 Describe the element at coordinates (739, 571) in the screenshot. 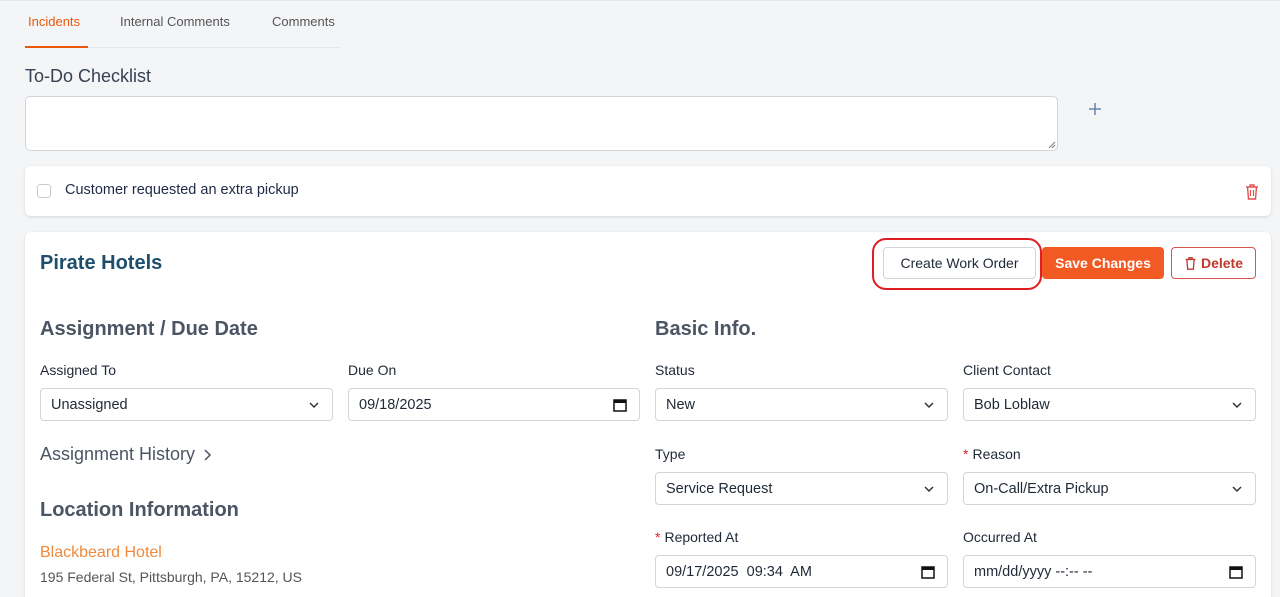

I see `reported-at-value: 09/17/2025 09:34 AM` at that location.